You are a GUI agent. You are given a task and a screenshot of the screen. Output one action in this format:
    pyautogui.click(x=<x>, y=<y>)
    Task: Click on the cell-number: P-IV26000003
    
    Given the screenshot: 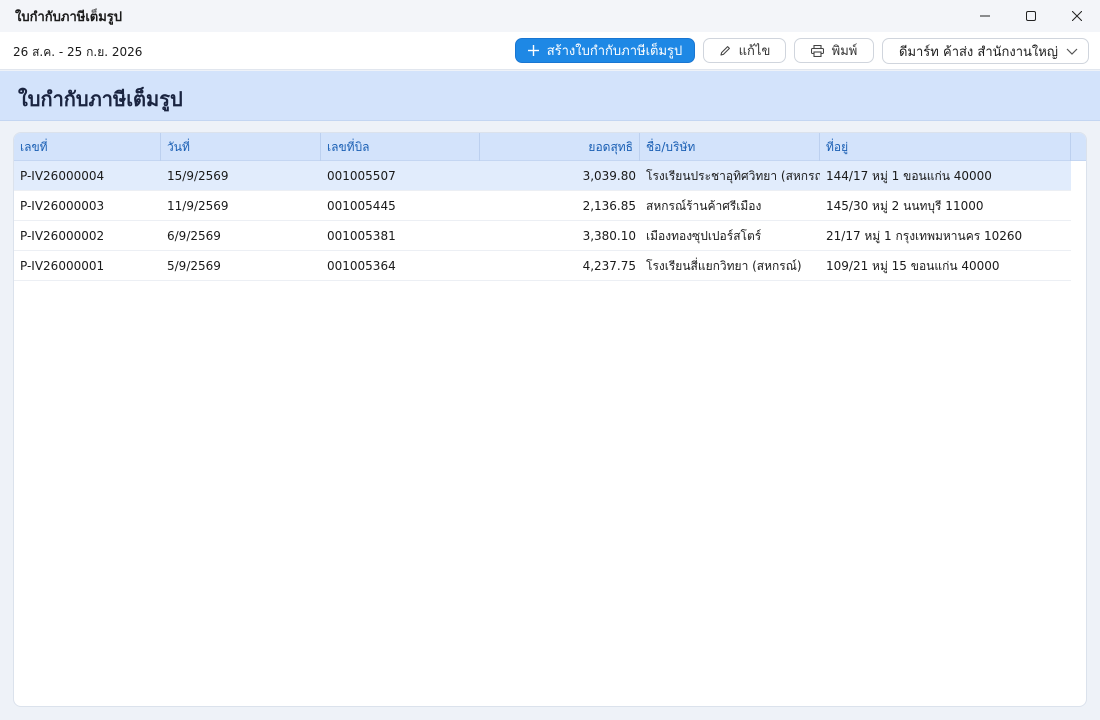 What is the action you would take?
    pyautogui.click(x=62, y=206)
    